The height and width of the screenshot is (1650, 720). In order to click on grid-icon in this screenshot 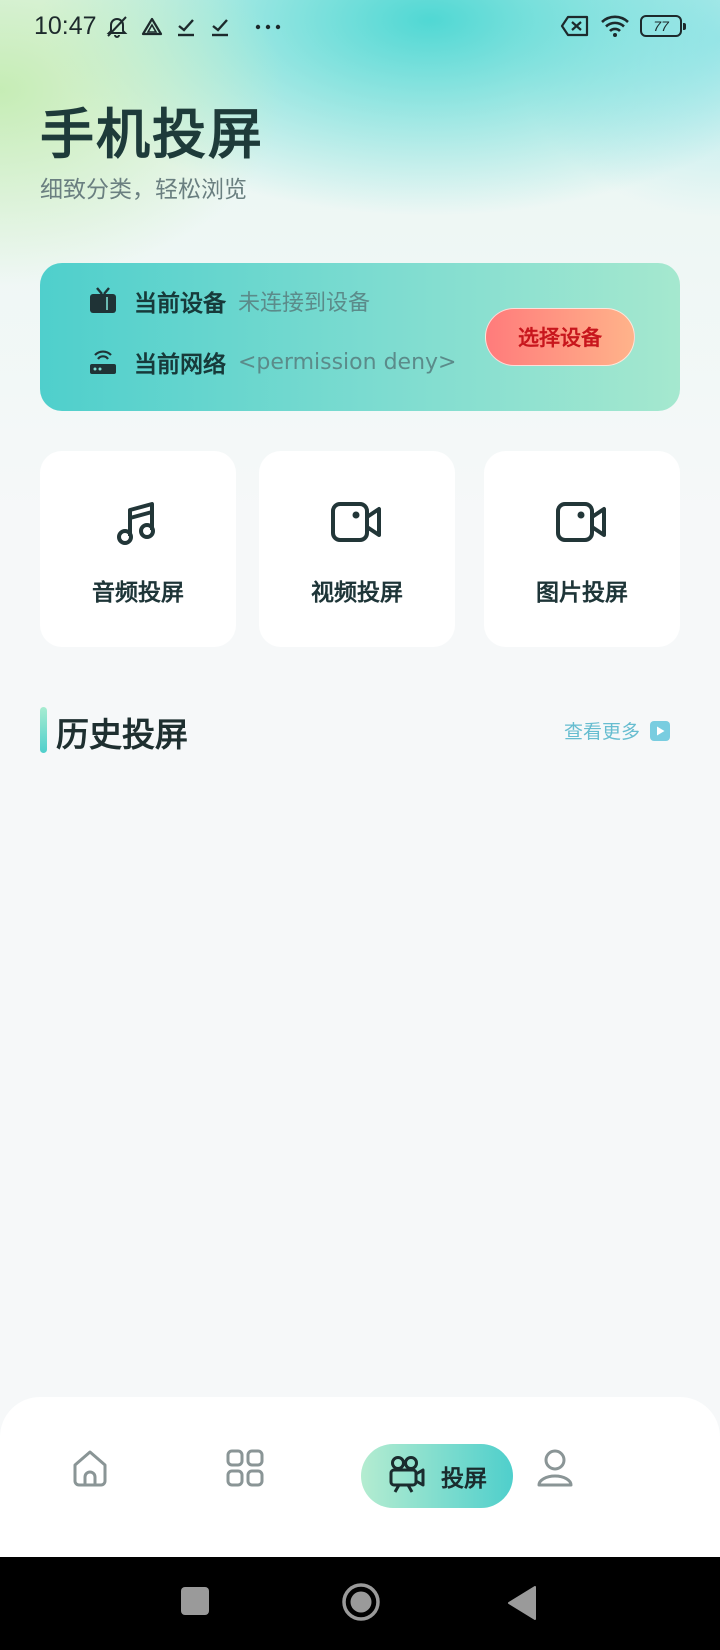, I will do `click(245, 1470)`.